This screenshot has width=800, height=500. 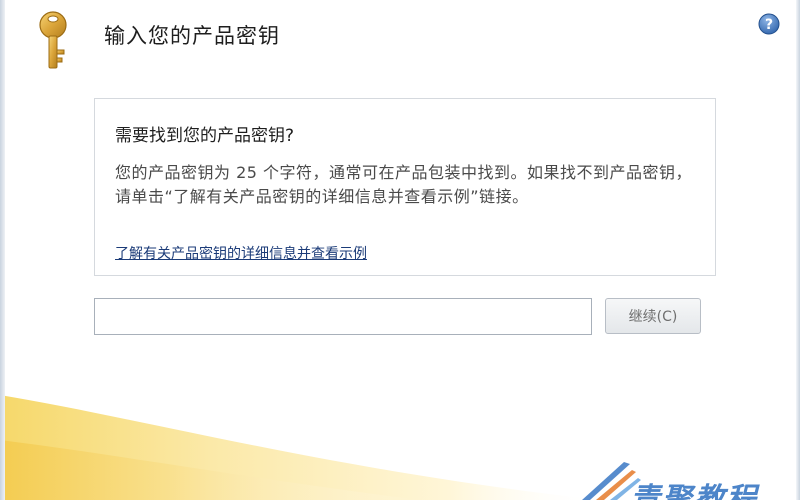 What do you see at coordinates (653, 316) in the screenshot?
I see `continue-button: 继续(C)` at bounding box center [653, 316].